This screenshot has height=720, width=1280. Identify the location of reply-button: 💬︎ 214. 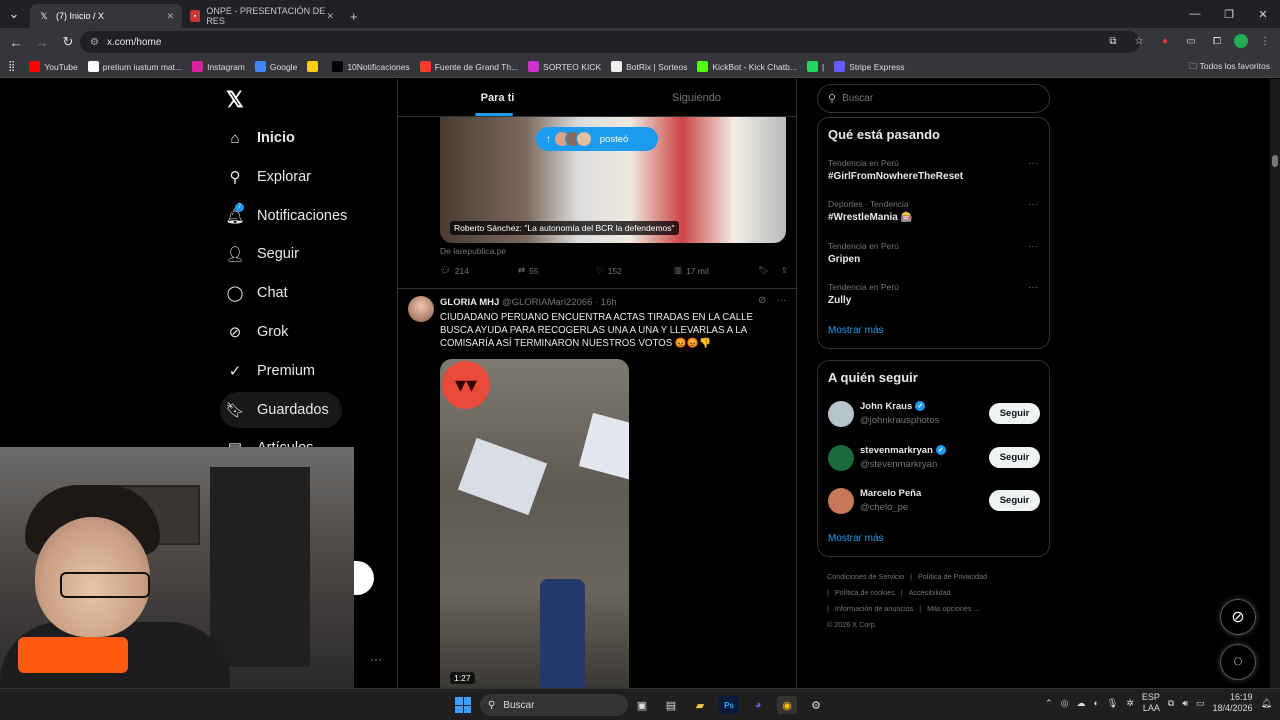
(479, 270).